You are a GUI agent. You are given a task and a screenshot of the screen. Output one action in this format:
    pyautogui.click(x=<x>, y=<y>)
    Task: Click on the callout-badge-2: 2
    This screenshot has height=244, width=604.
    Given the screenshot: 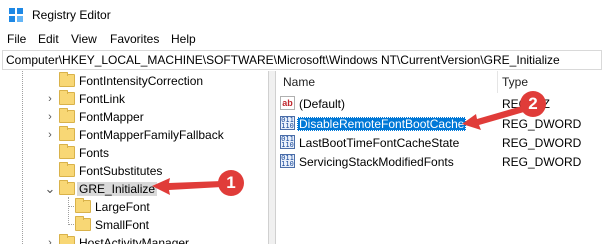 What is the action you would take?
    pyautogui.click(x=533, y=104)
    